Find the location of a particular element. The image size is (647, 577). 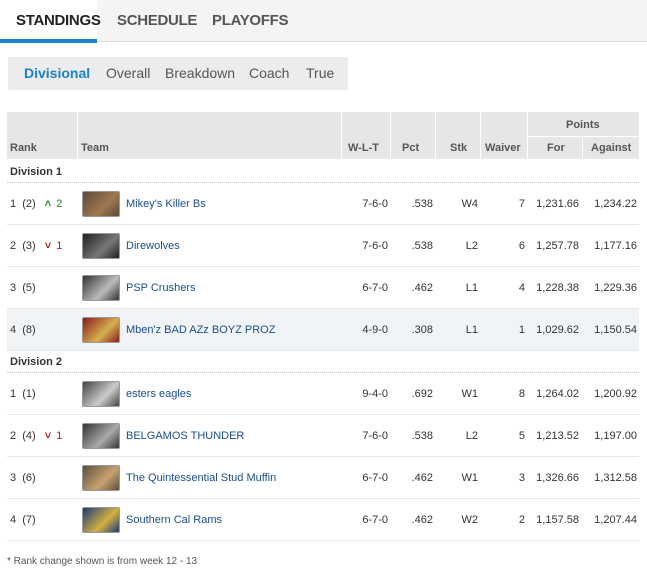

team-name-link: The Quintessential Stud Muffin is located at coordinates (201, 478).